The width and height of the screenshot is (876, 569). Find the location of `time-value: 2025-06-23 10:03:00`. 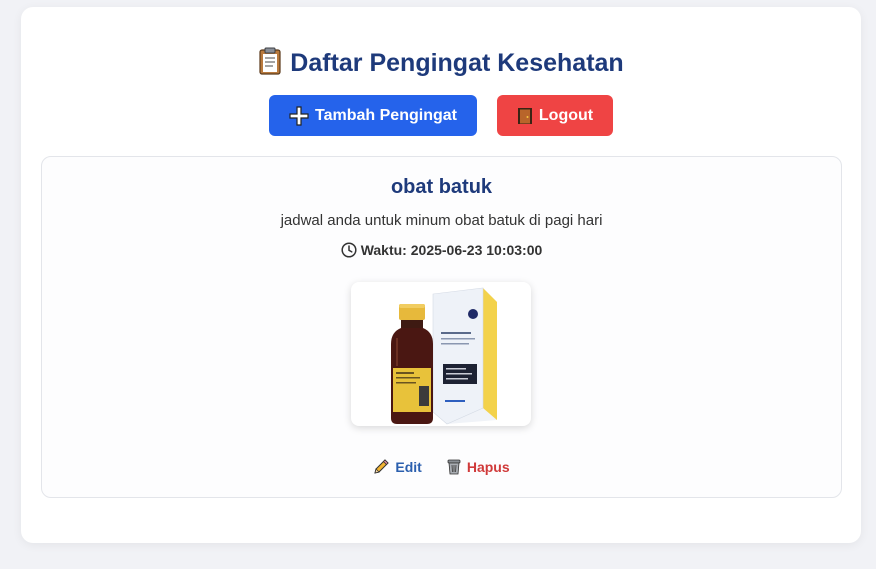

time-value: 2025-06-23 10:03:00 is located at coordinates (476, 250).